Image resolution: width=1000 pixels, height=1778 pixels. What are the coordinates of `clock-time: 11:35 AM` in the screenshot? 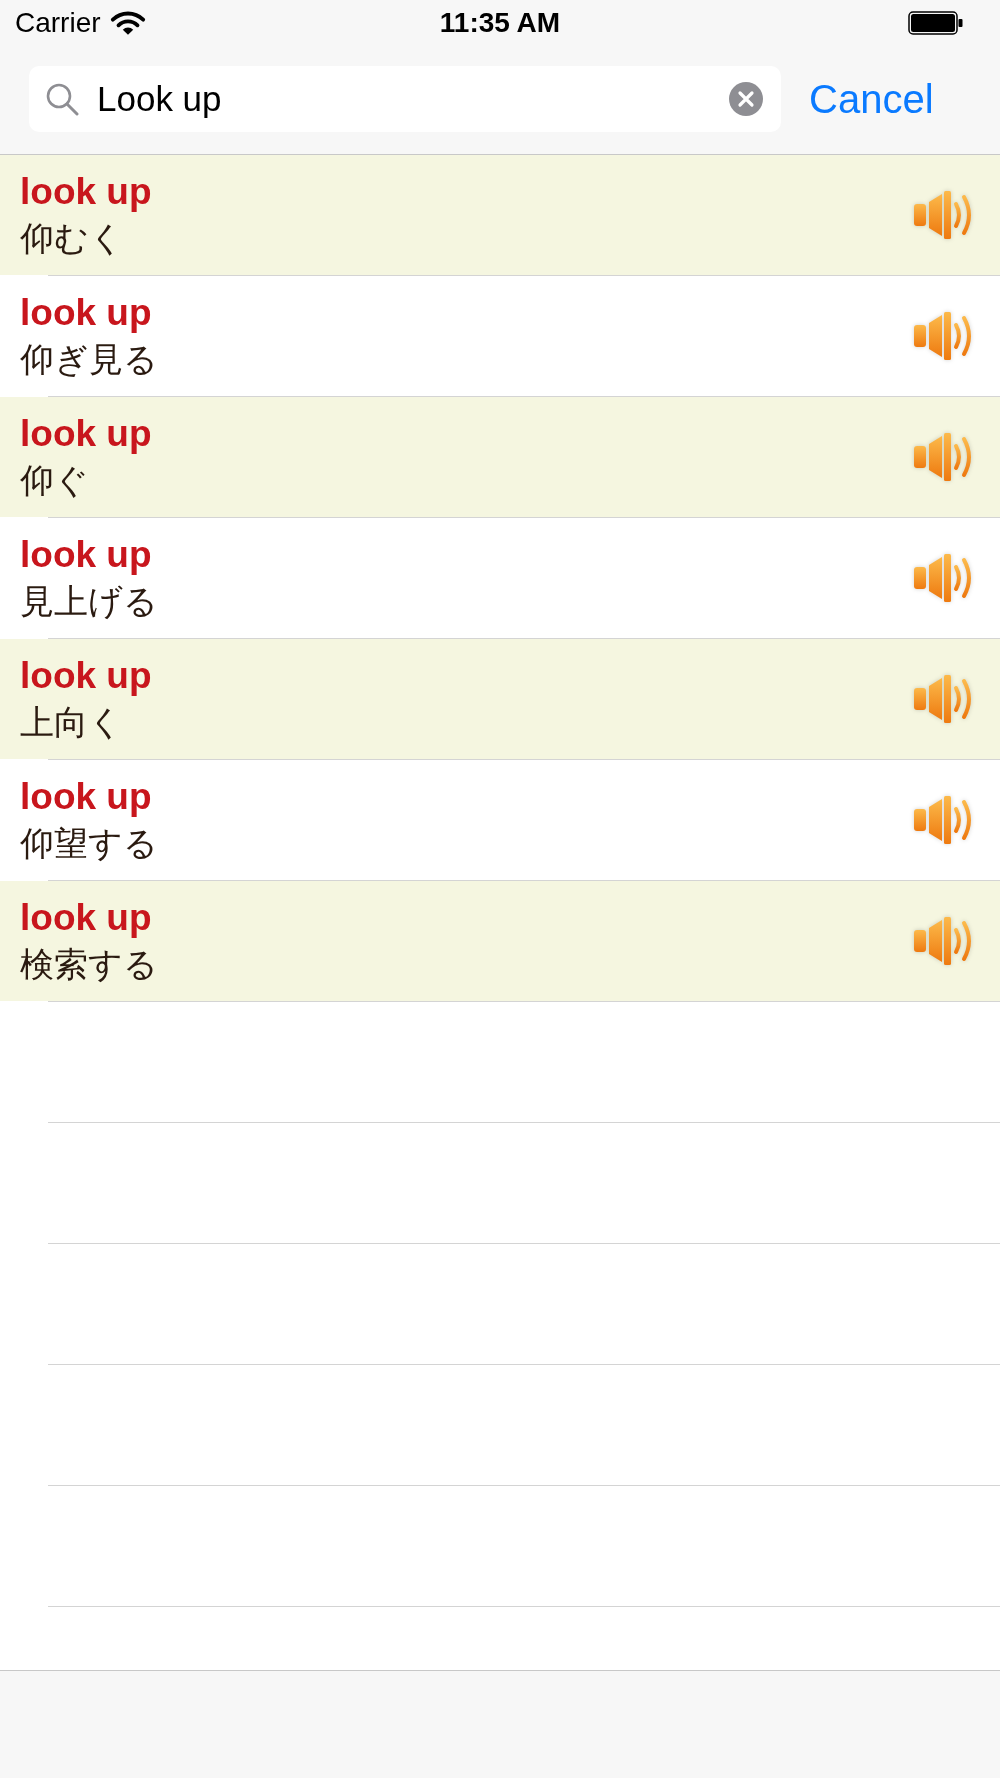 It's located at (500, 22).